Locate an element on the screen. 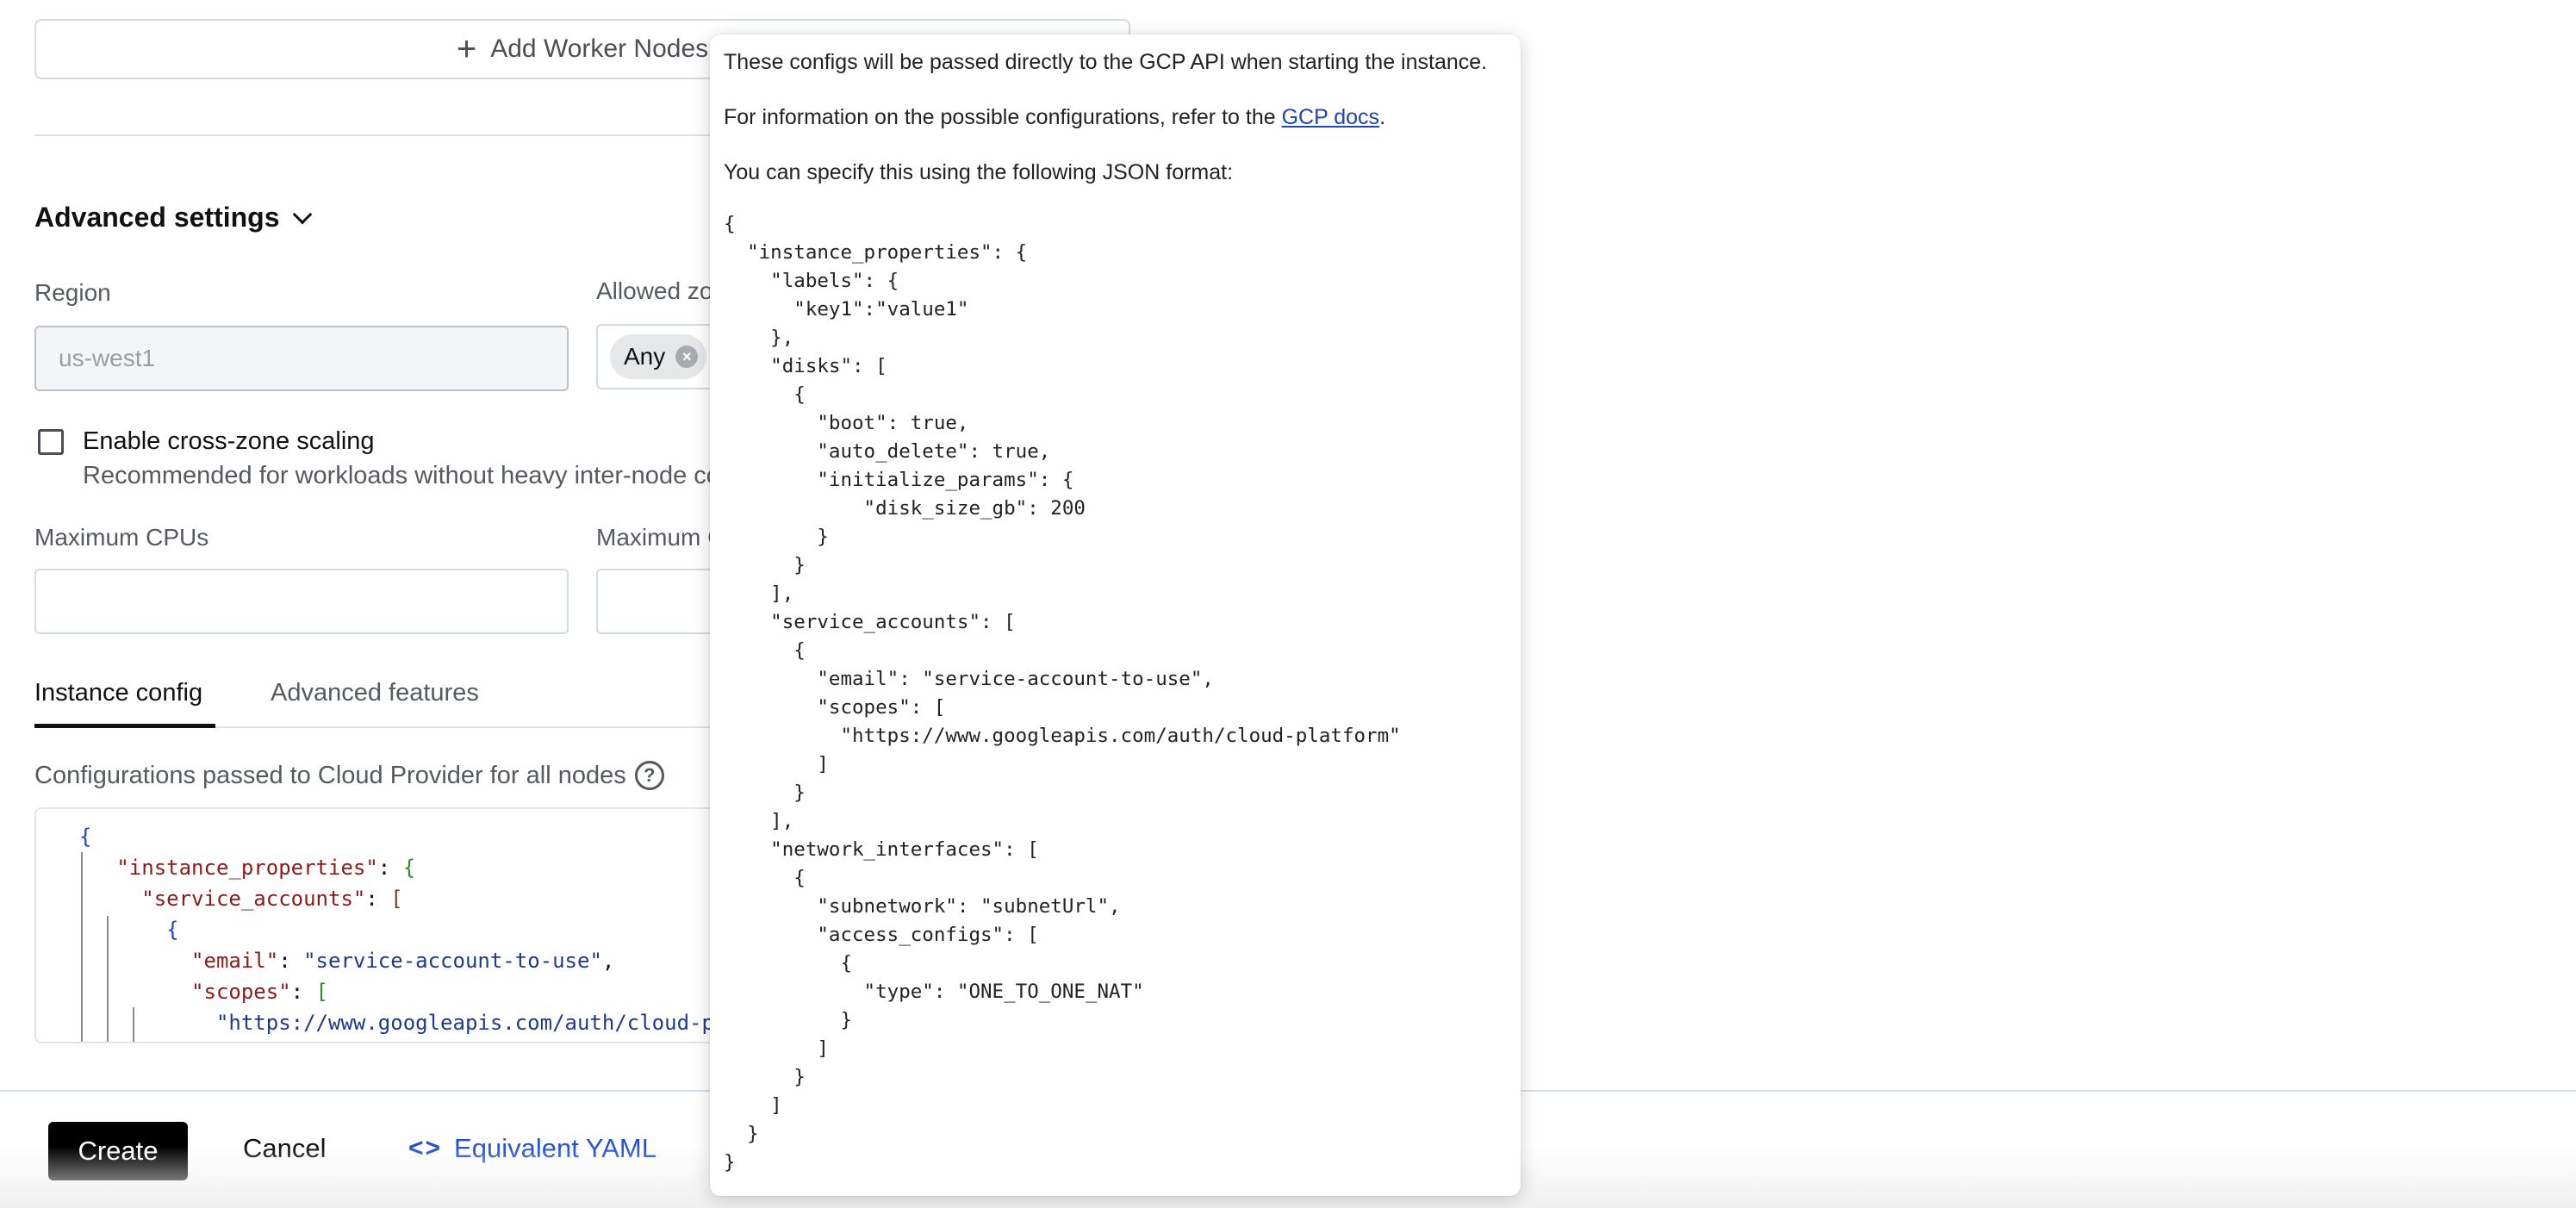  close-circle-icon: × is located at coordinates (687, 357).